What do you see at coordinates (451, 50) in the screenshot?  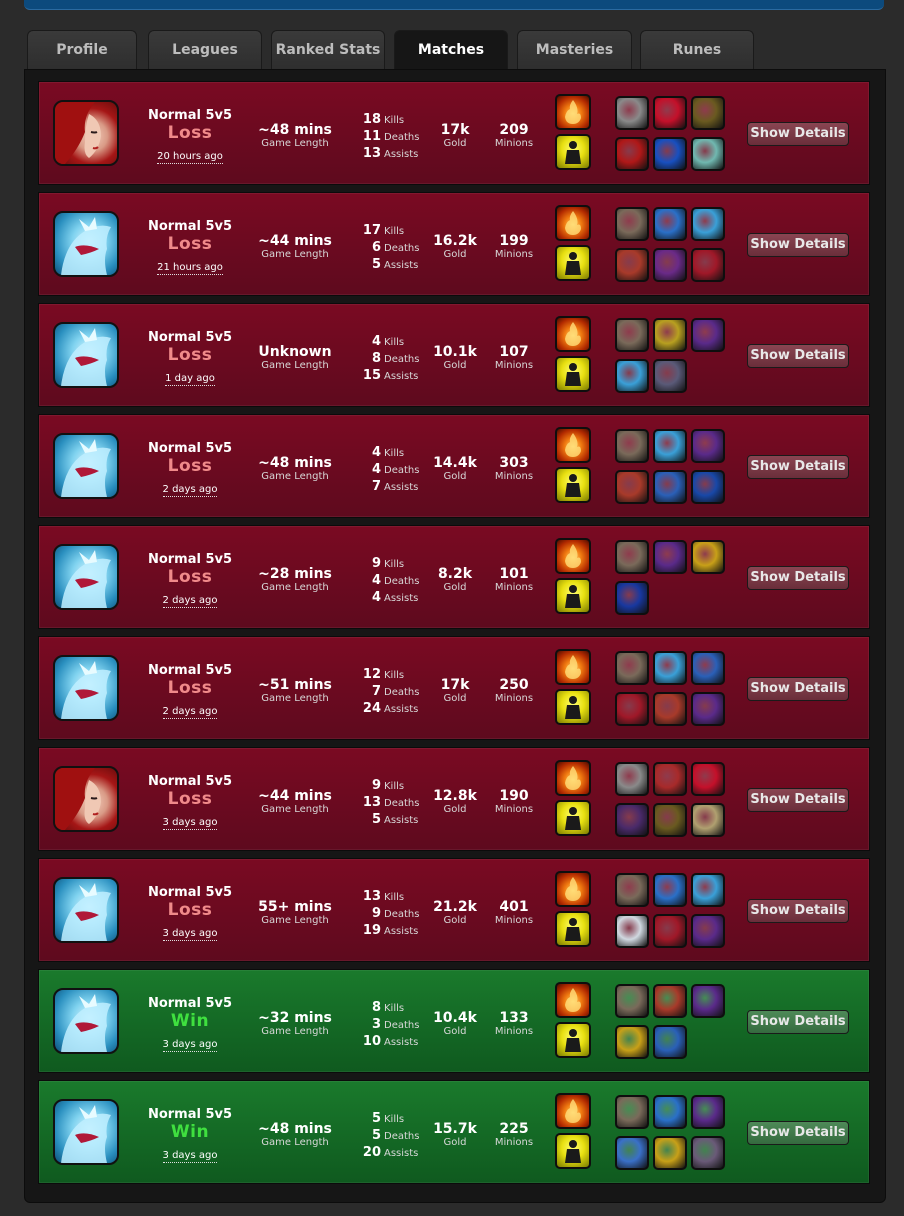 I see `tab-matches: Matches` at bounding box center [451, 50].